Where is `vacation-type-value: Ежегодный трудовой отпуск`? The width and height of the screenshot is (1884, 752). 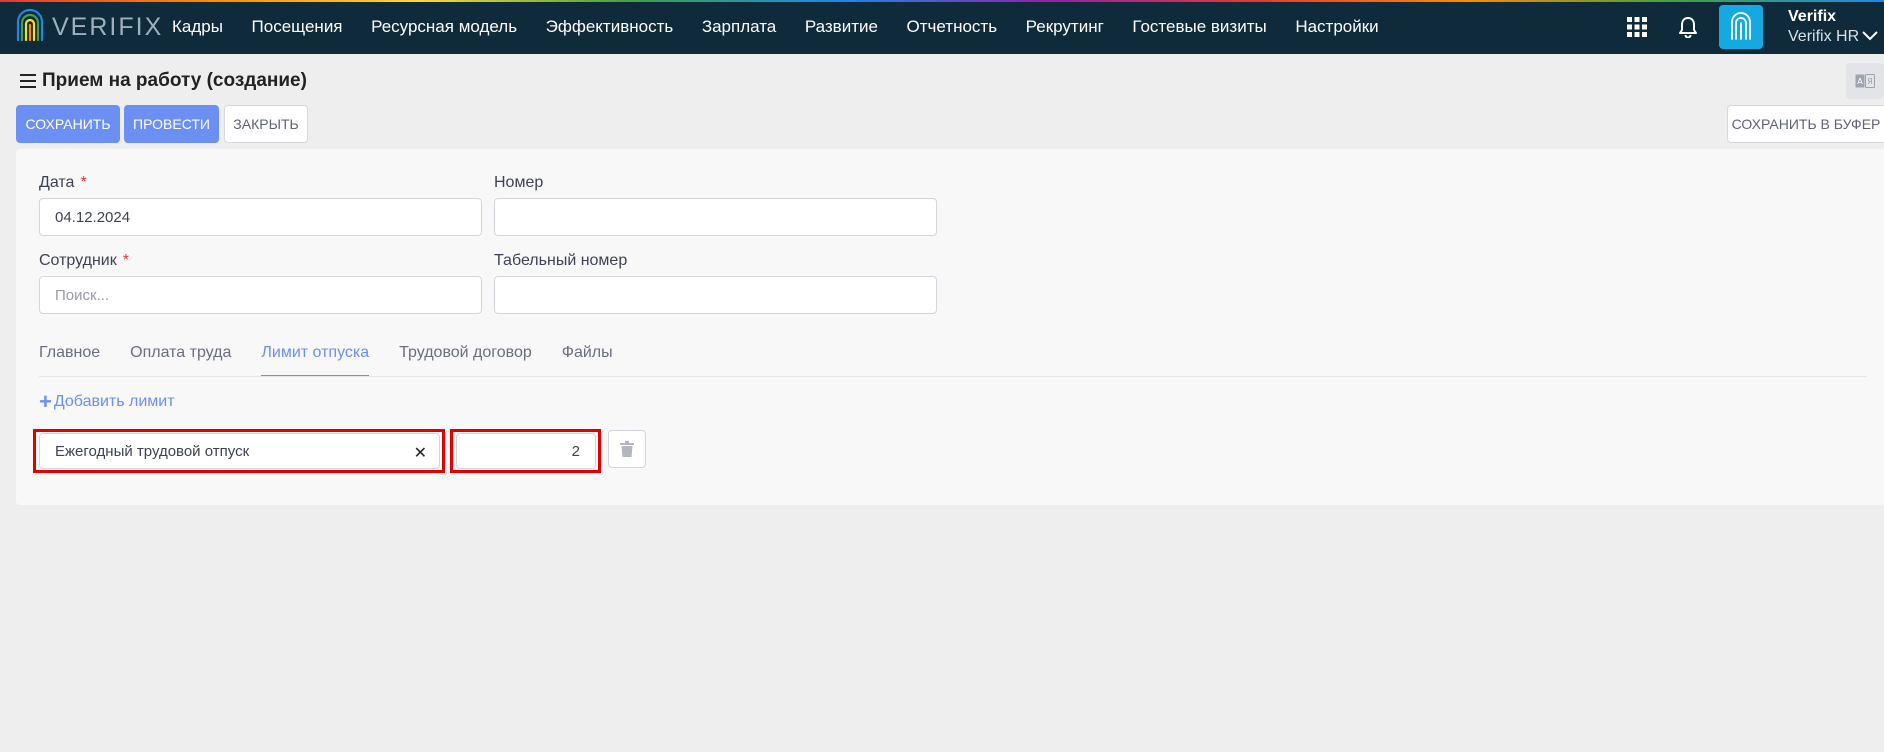
vacation-type-value: Ежегодный трудовой отпуск is located at coordinates (152, 451).